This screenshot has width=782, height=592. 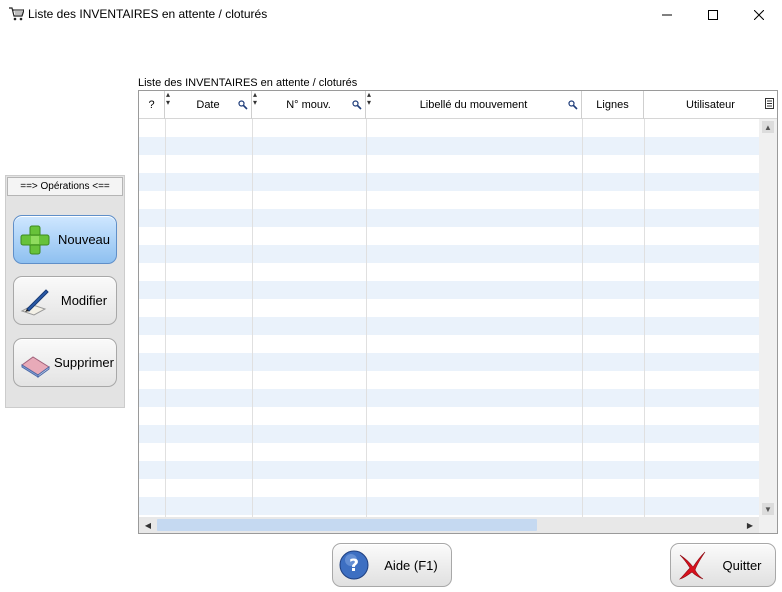 I want to click on quitter-label: Quitter, so click(x=742, y=565).